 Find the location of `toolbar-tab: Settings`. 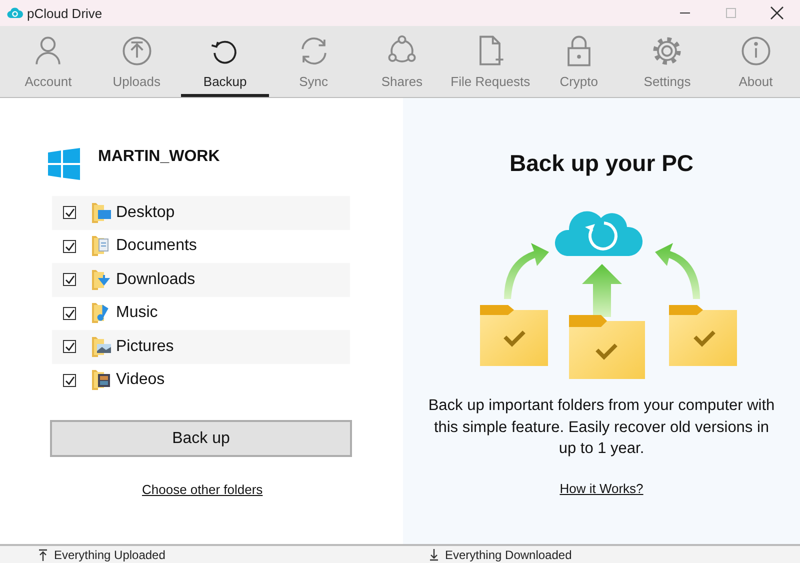

toolbar-tab: Settings is located at coordinates (667, 61).